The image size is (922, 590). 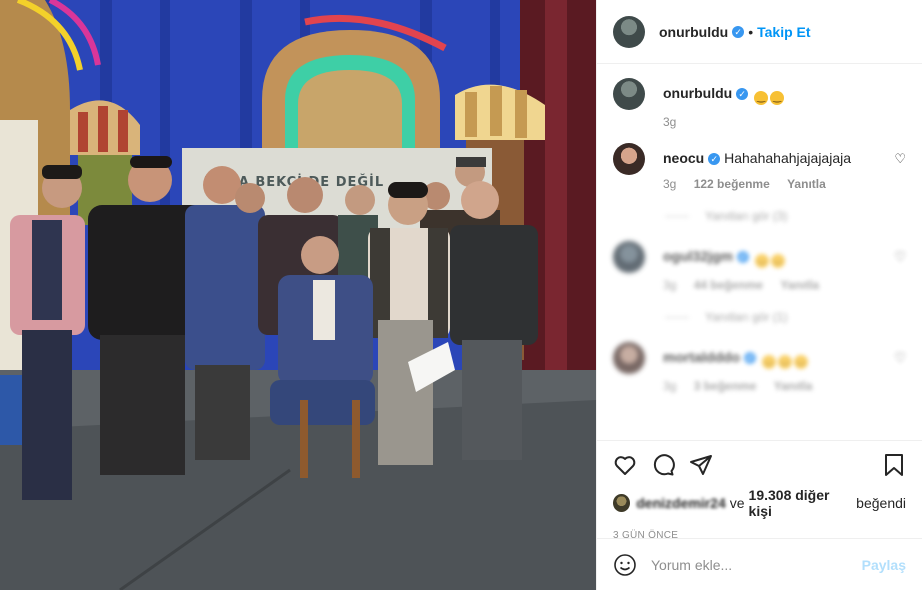 What do you see at coordinates (697, 93) in the screenshot?
I see `caption-username: onurbuldu` at bounding box center [697, 93].